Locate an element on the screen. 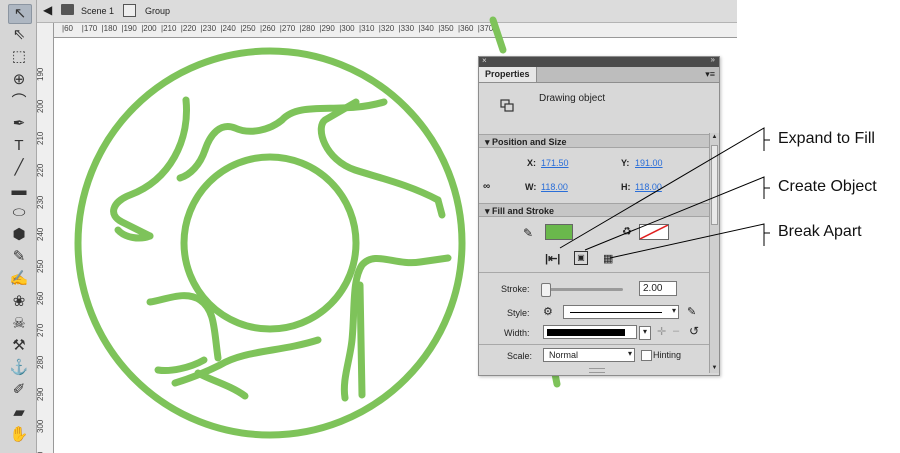 The height and width of the screenshot is (453, 900). callout-expand-to-fill: Expand to Fill is located at coordinates (826, 138).